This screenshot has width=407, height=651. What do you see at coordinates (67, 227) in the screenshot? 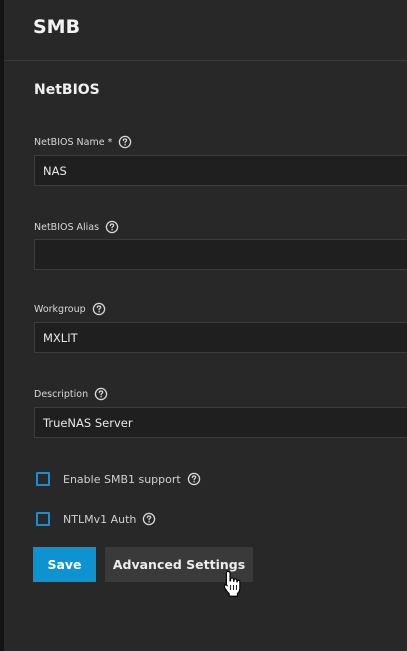
I see `netbios-alias-label-text: NetBIOS Alias` at bounding box center [67, 227].